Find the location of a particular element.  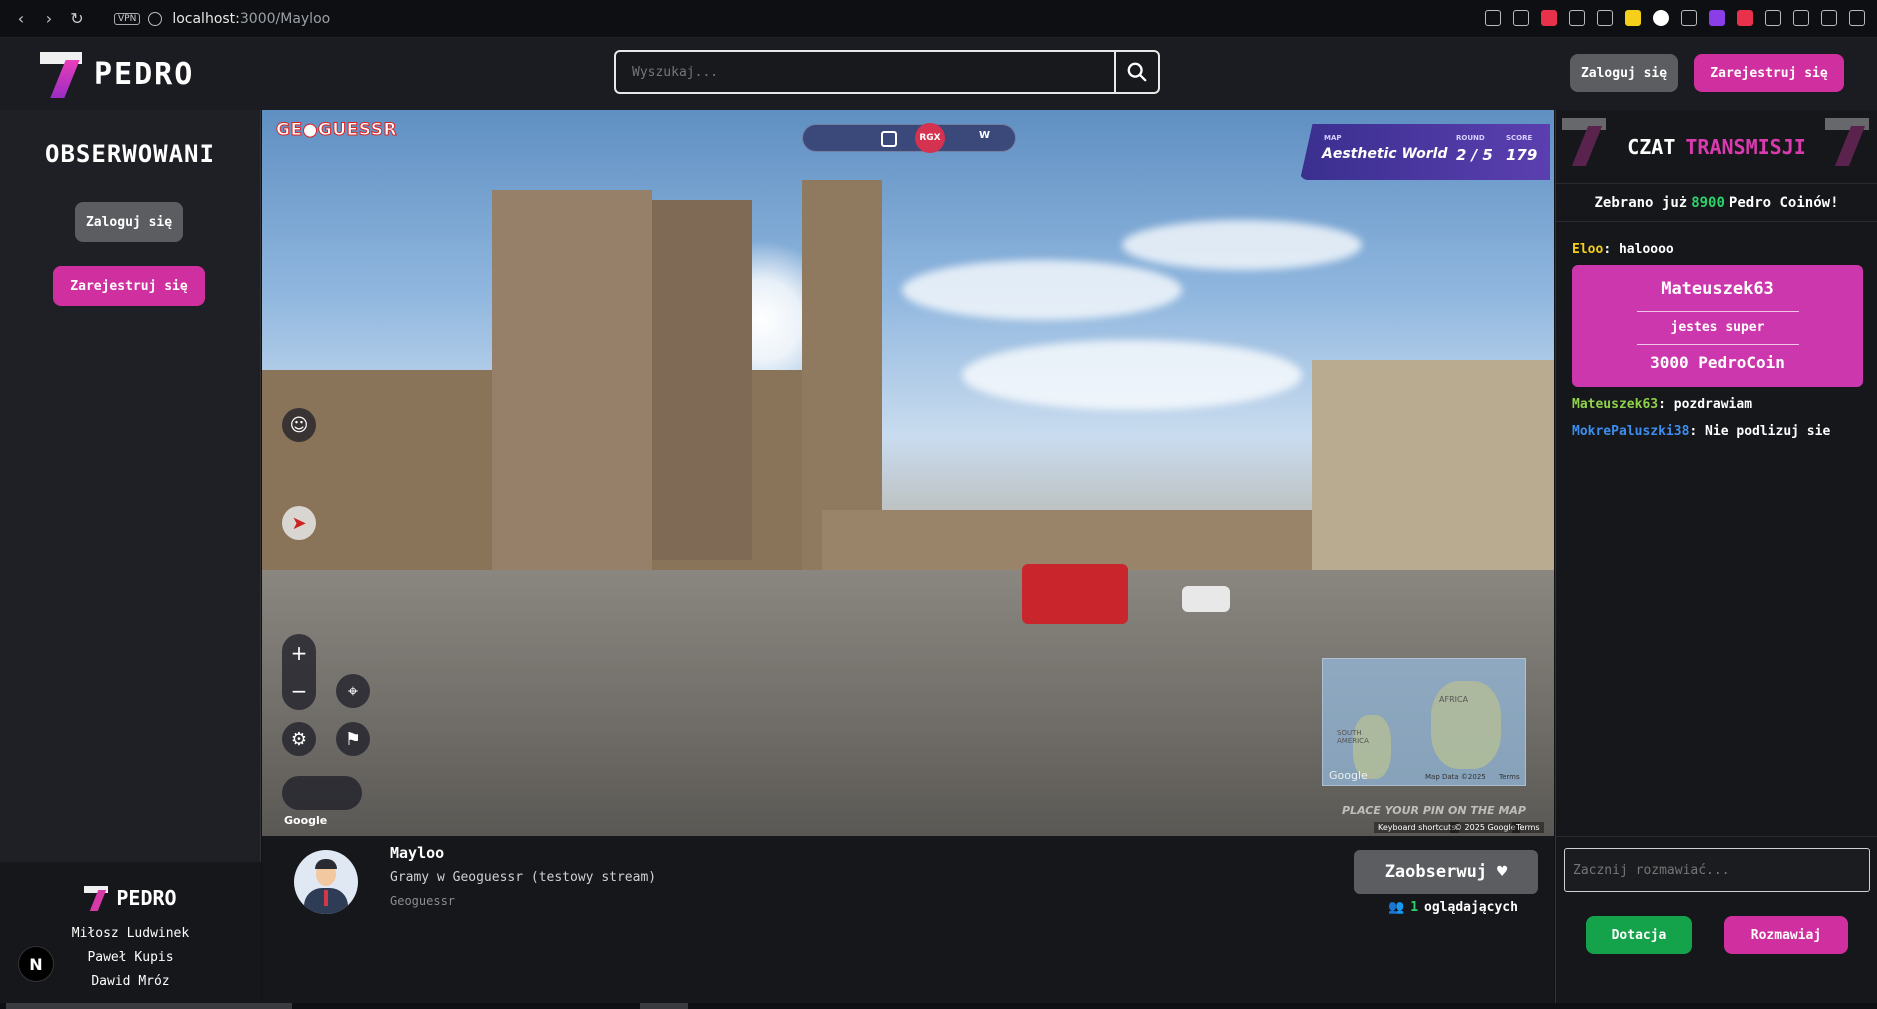

map-label-south-america: SOUTH AMERICA is located at coordinates (1353, 737).